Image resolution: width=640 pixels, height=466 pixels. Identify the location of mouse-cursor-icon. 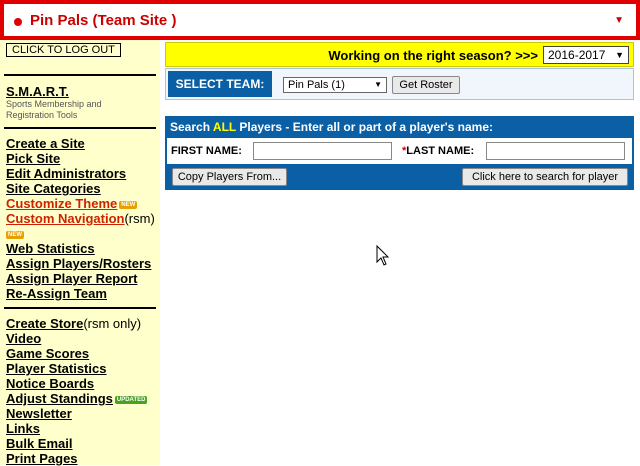
(383, 255).